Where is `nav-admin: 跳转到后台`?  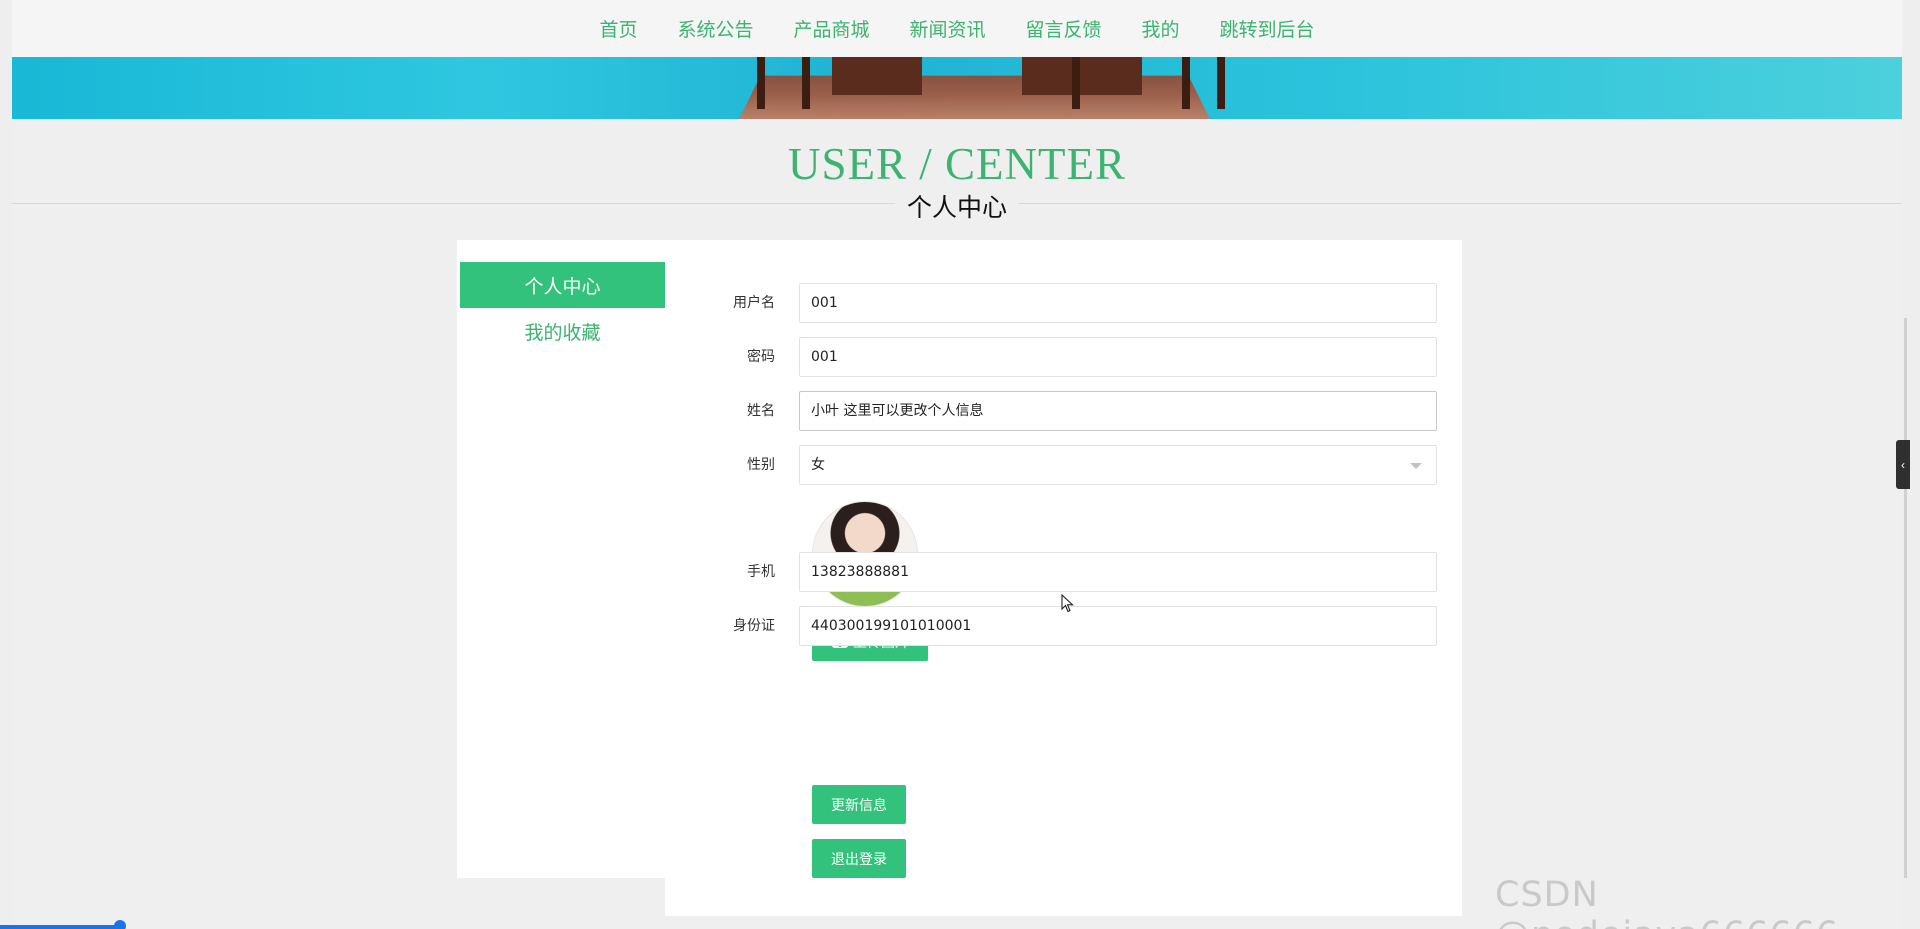 nav-admin: 跳转到后台 is located at coordinates (1267, 28).